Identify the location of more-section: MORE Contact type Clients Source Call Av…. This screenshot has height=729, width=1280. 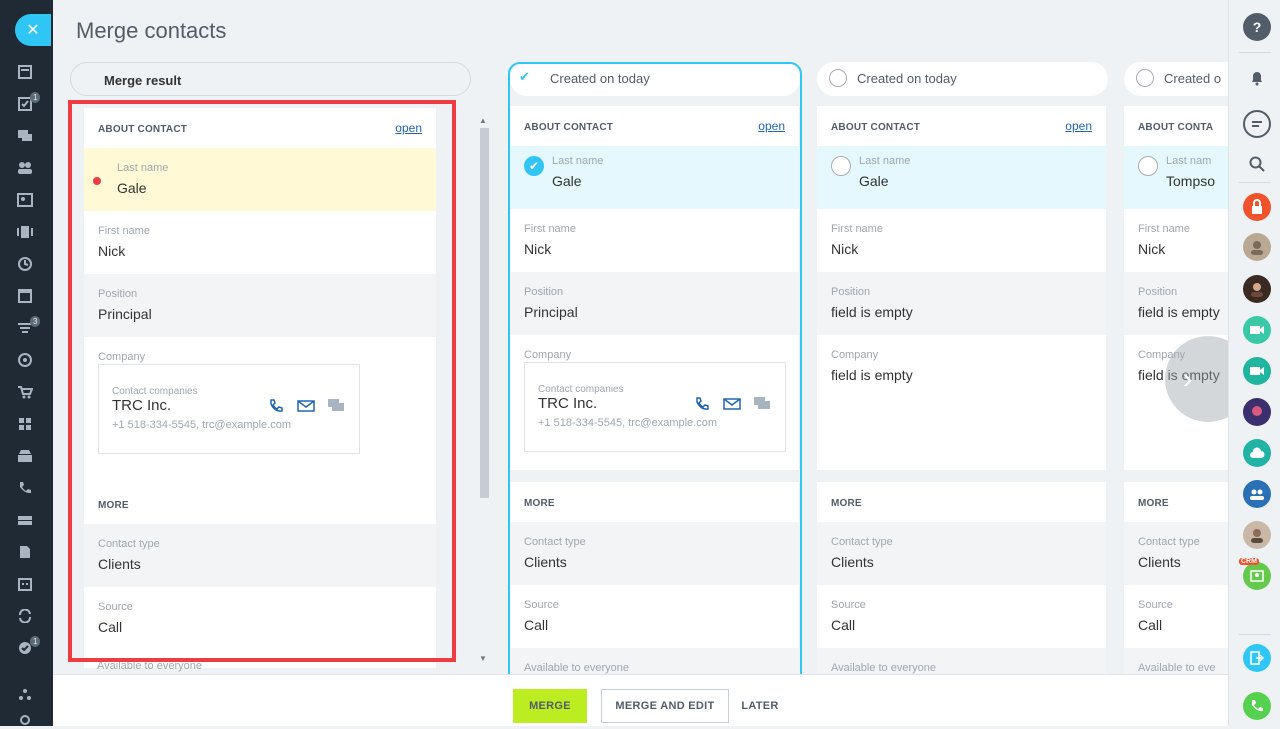
(1176, 579).